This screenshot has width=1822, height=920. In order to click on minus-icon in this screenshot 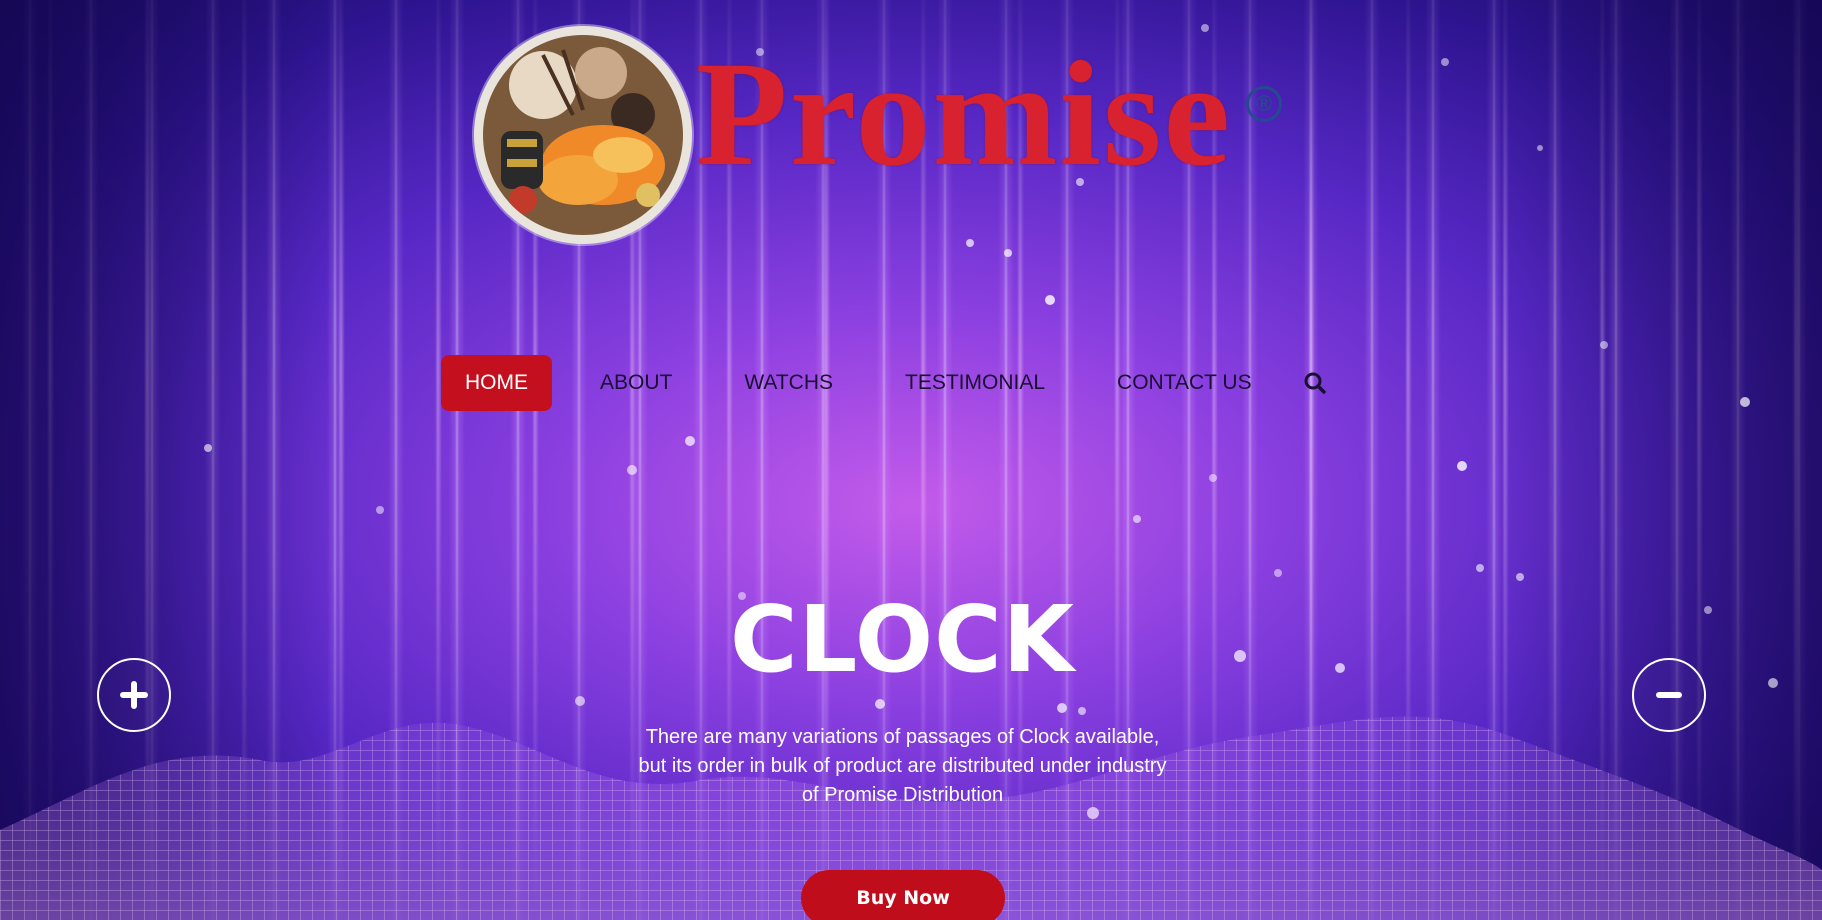, I will do `click(1669, 695)`.